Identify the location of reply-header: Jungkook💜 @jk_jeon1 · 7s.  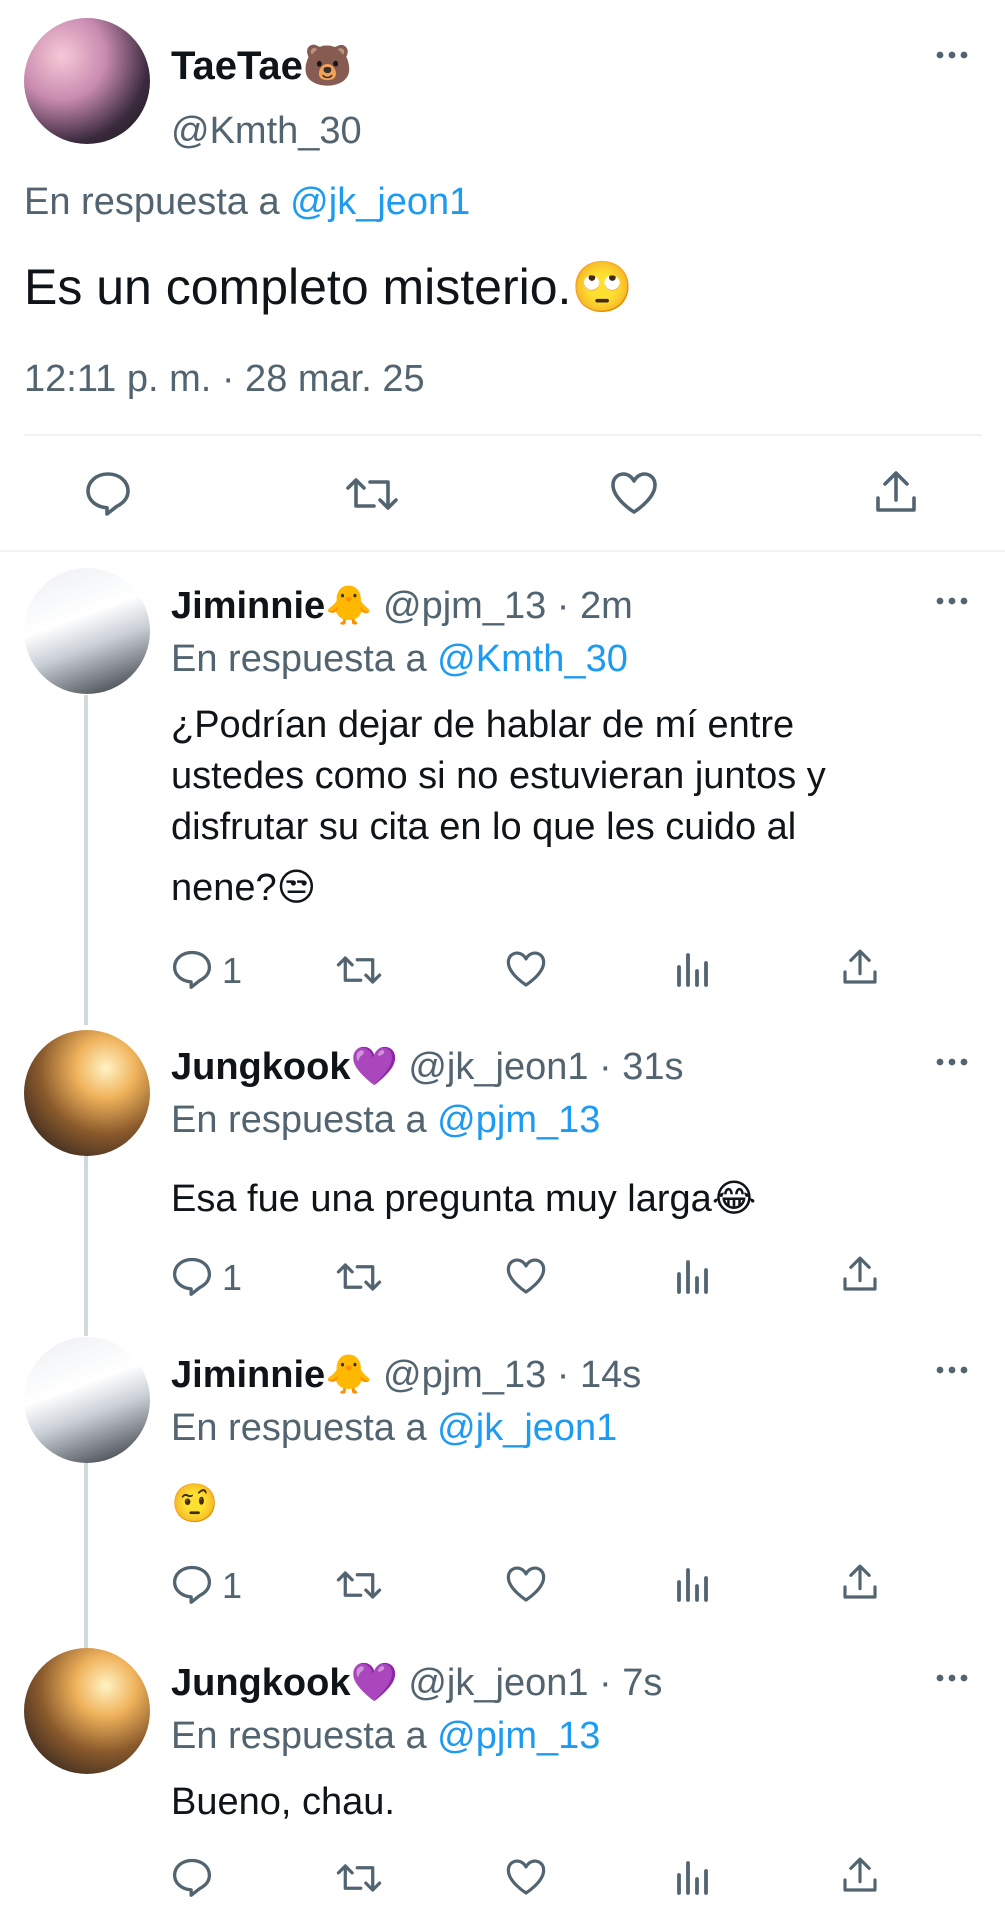
(416, 1683).